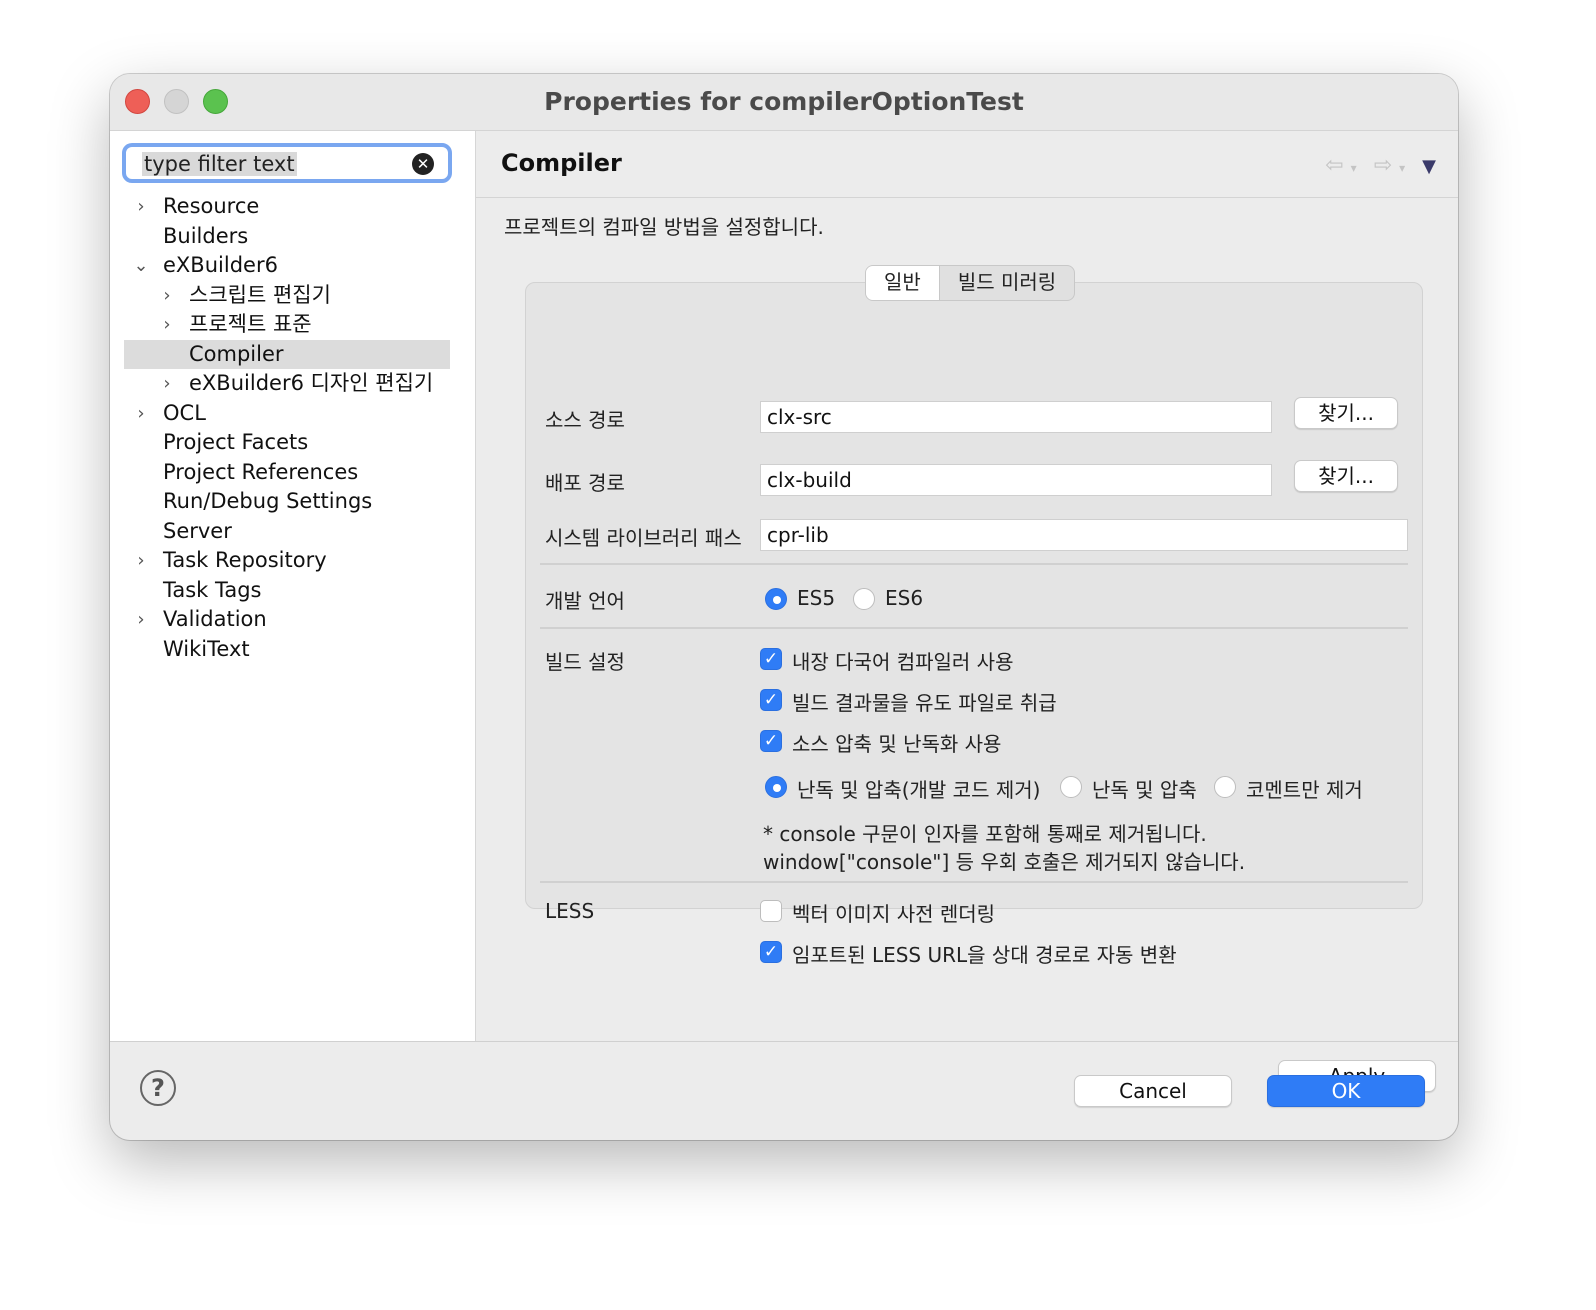 The width and height of the screenshot is (1596, 1310). Describe the element at coordinates (219, 164) in the screenshot. I see `filter-text: type filter text` at that location.